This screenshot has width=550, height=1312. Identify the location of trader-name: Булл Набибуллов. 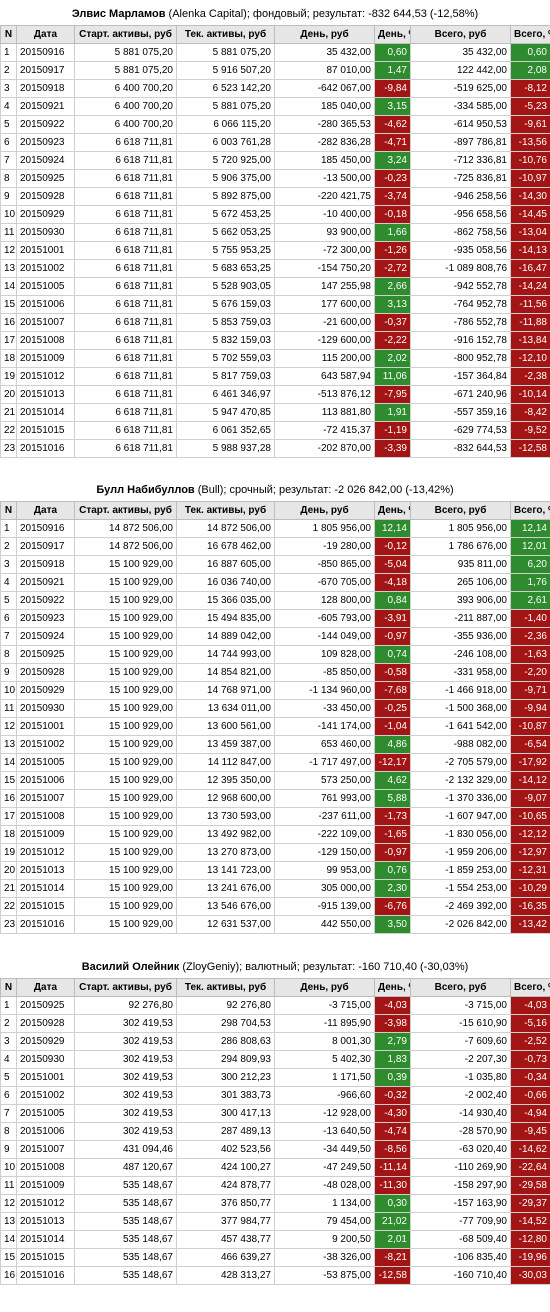
(145, 490).